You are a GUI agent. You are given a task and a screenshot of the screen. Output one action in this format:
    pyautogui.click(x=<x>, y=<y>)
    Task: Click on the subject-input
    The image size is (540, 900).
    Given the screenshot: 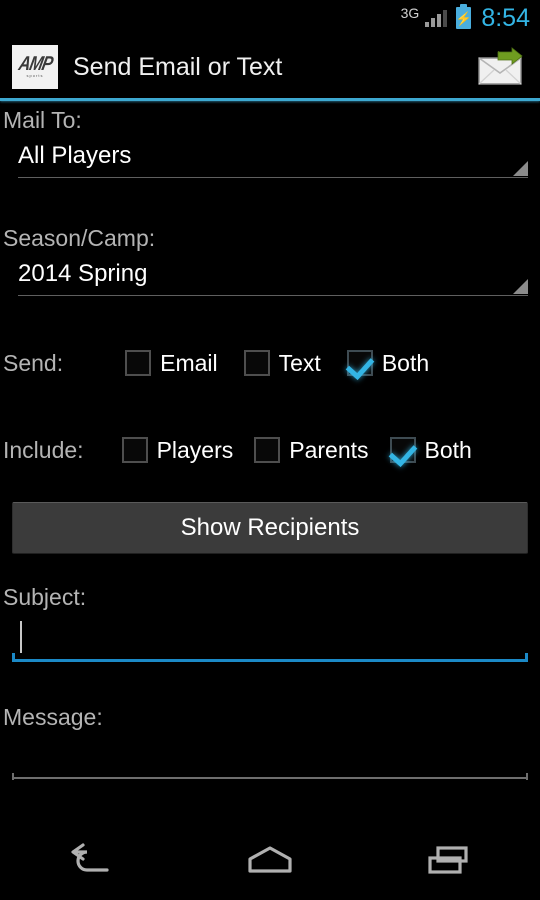 What is the action you would take?
    pyautogui.click(x=270, y=639)
    